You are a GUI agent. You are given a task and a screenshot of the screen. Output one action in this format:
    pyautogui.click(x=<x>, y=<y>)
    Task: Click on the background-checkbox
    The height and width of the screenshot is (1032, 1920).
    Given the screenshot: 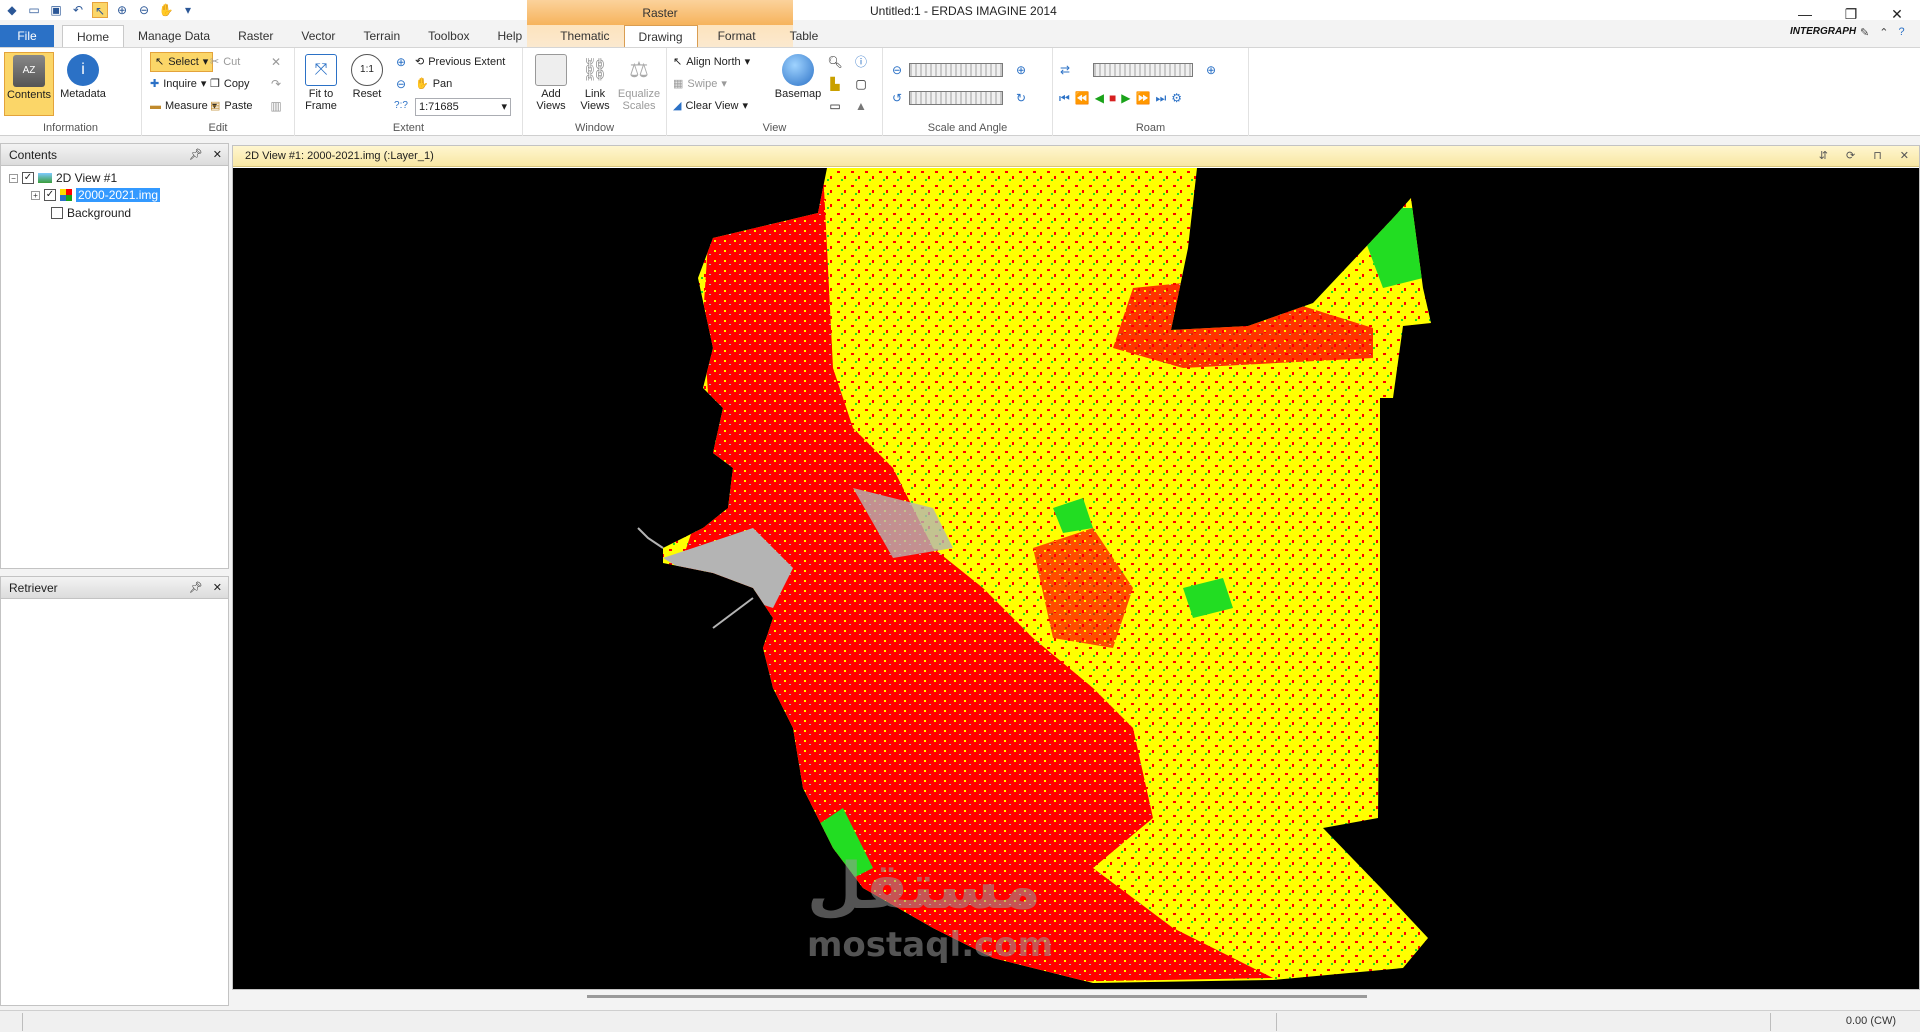 What is the action you would take?
    pyautogui.click(x=57, y=213)
    